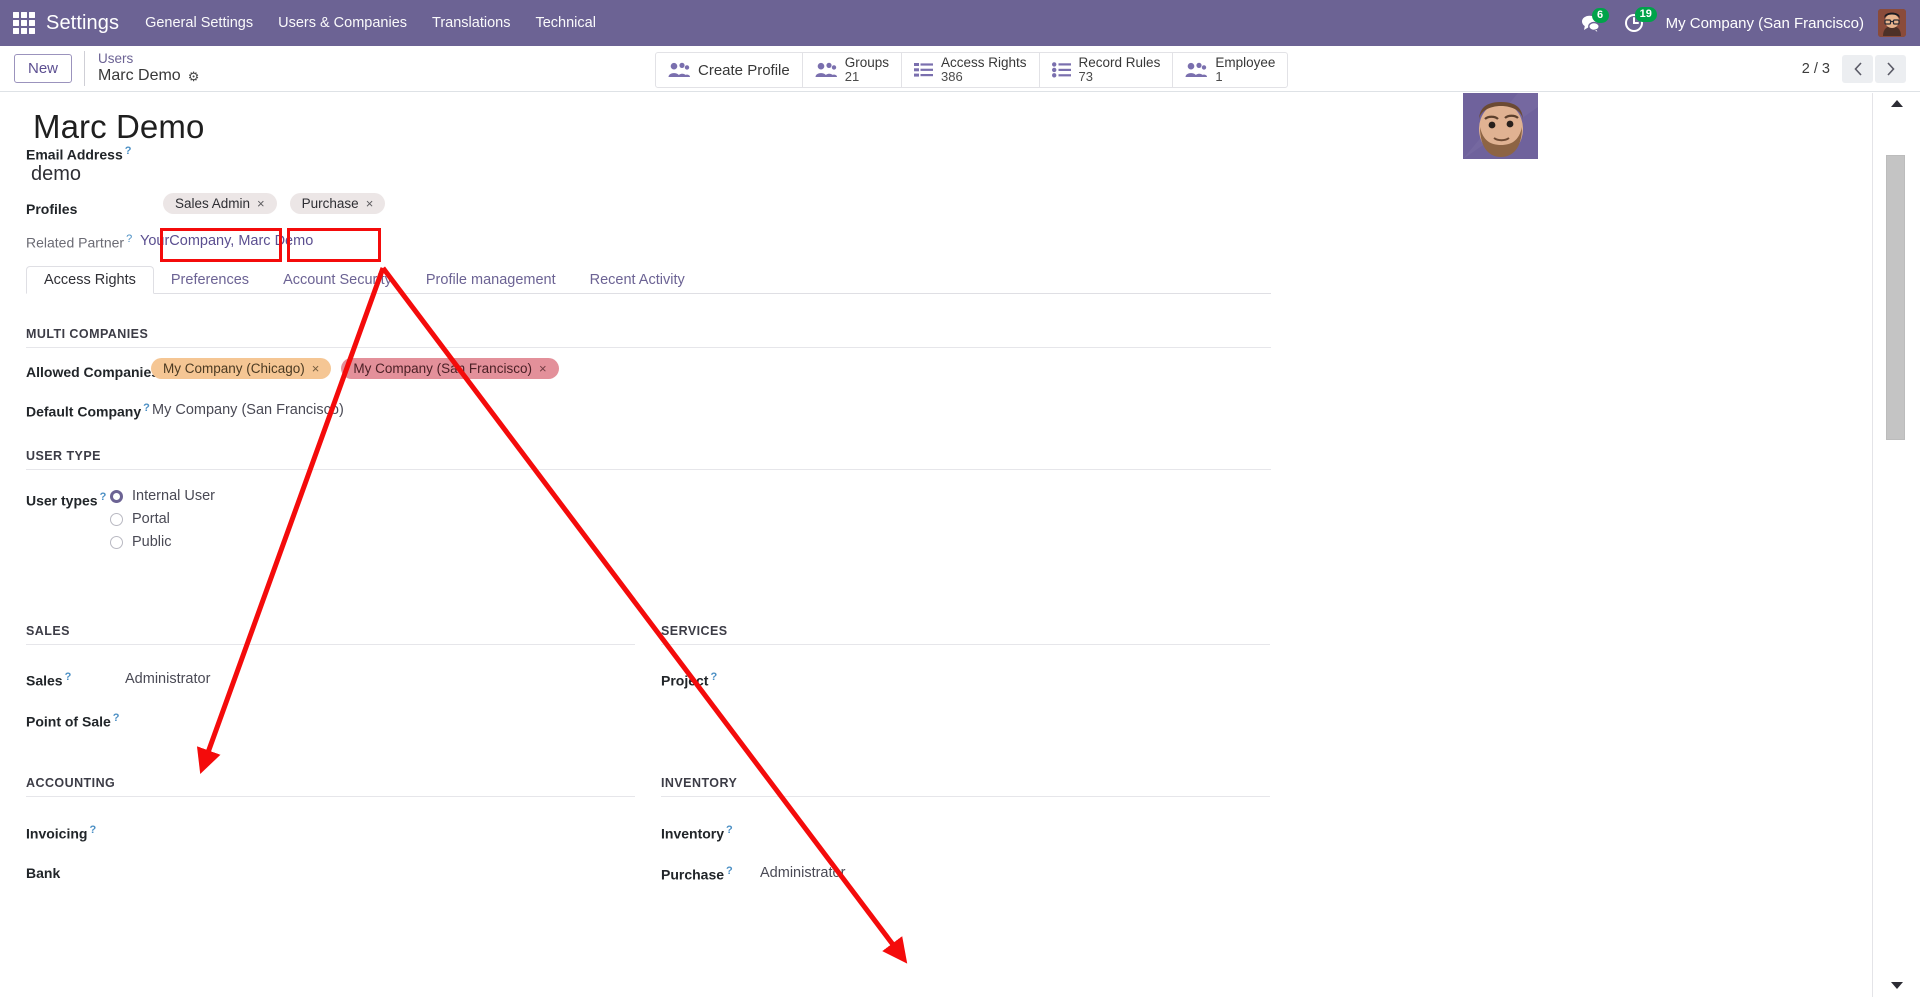 The width and height of the screenshot is (1920, 997). I want to click on breadcrumb-current-record: Marc Demo ⚙, so click(148, 76).